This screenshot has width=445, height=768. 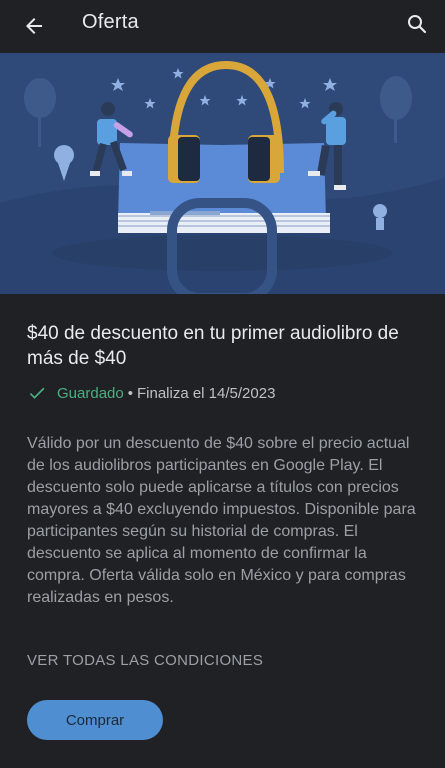 I want to click on saved-label: Guardado, so click(x=90, y=393).